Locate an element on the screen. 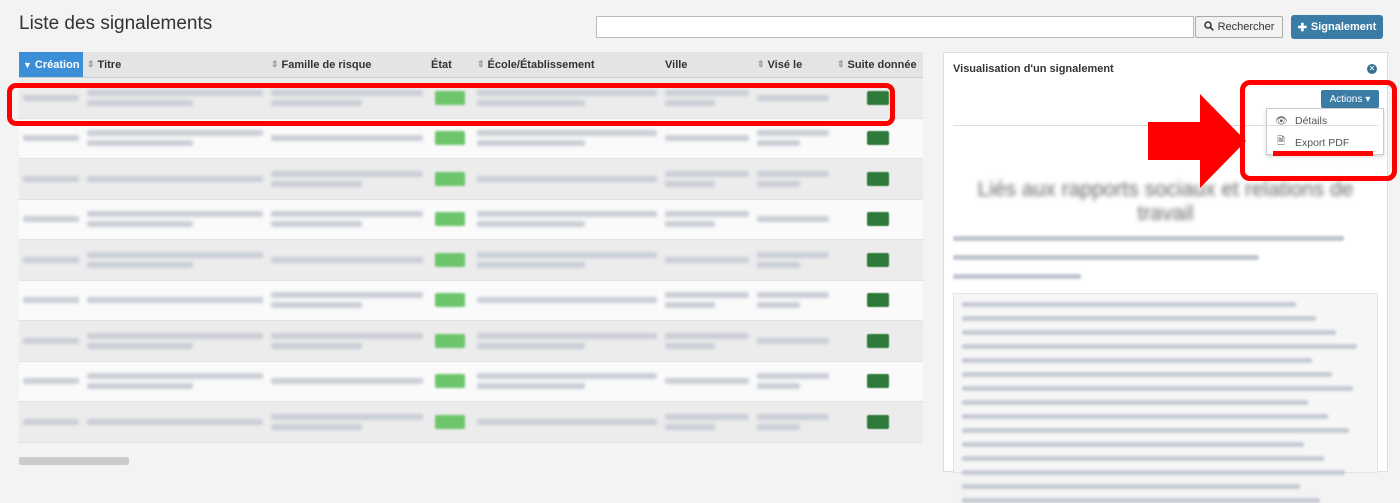 The image size is (1400, 503). annotation-actions-highlight is located at coordinates (1318, 130).